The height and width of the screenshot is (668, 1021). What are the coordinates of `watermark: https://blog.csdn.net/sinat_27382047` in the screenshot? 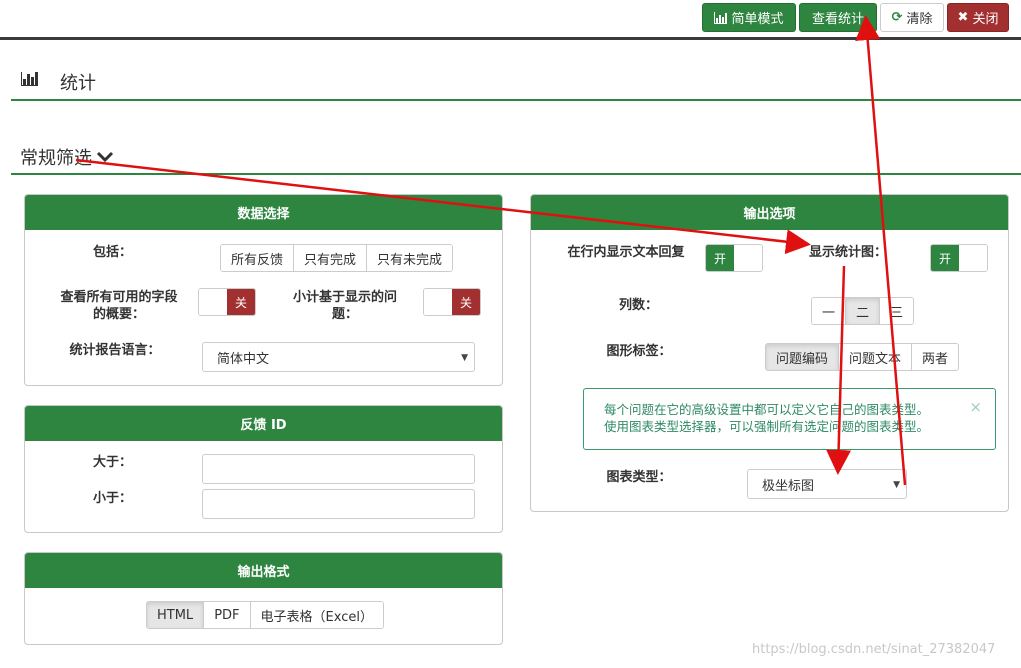 It's located at (874, 649).